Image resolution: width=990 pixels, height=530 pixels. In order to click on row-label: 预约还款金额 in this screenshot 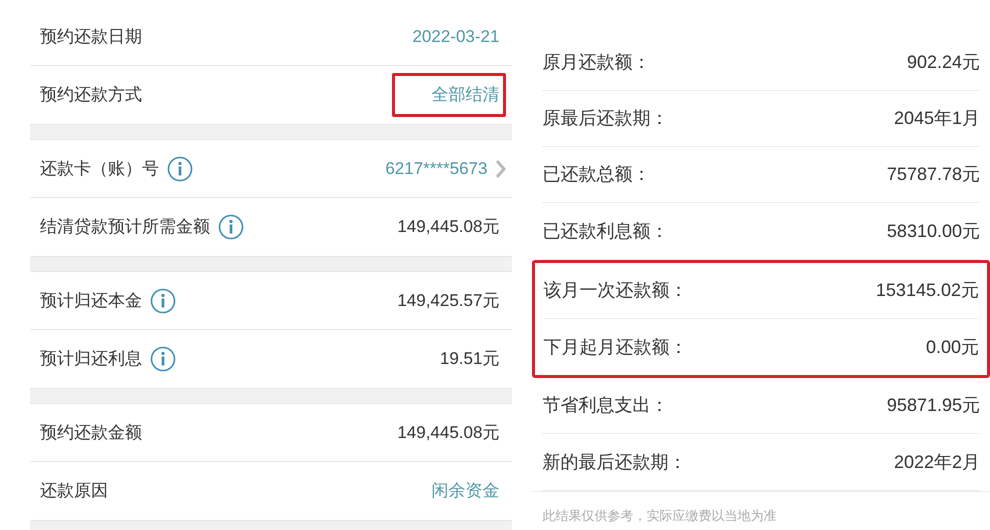, I will do `click(91, 433)`.